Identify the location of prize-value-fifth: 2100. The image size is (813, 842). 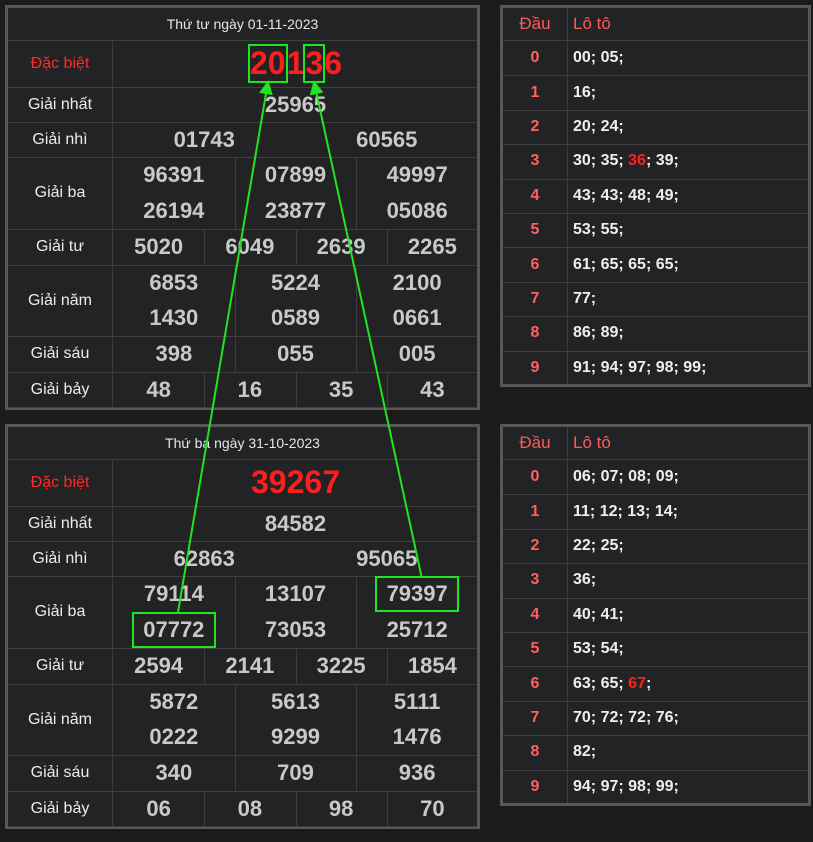
(417, 282).